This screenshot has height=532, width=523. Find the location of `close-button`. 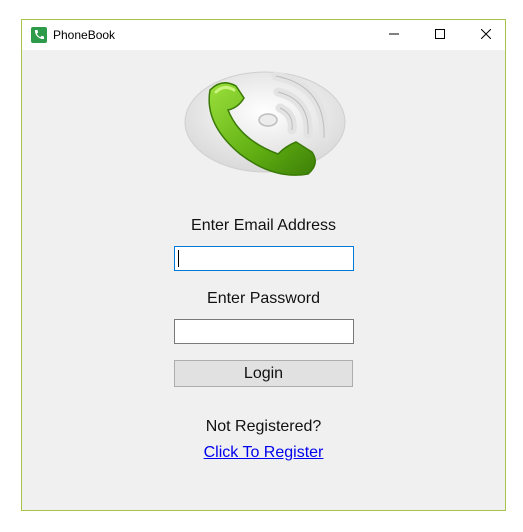

close-button is located at coordinates (486, 35).